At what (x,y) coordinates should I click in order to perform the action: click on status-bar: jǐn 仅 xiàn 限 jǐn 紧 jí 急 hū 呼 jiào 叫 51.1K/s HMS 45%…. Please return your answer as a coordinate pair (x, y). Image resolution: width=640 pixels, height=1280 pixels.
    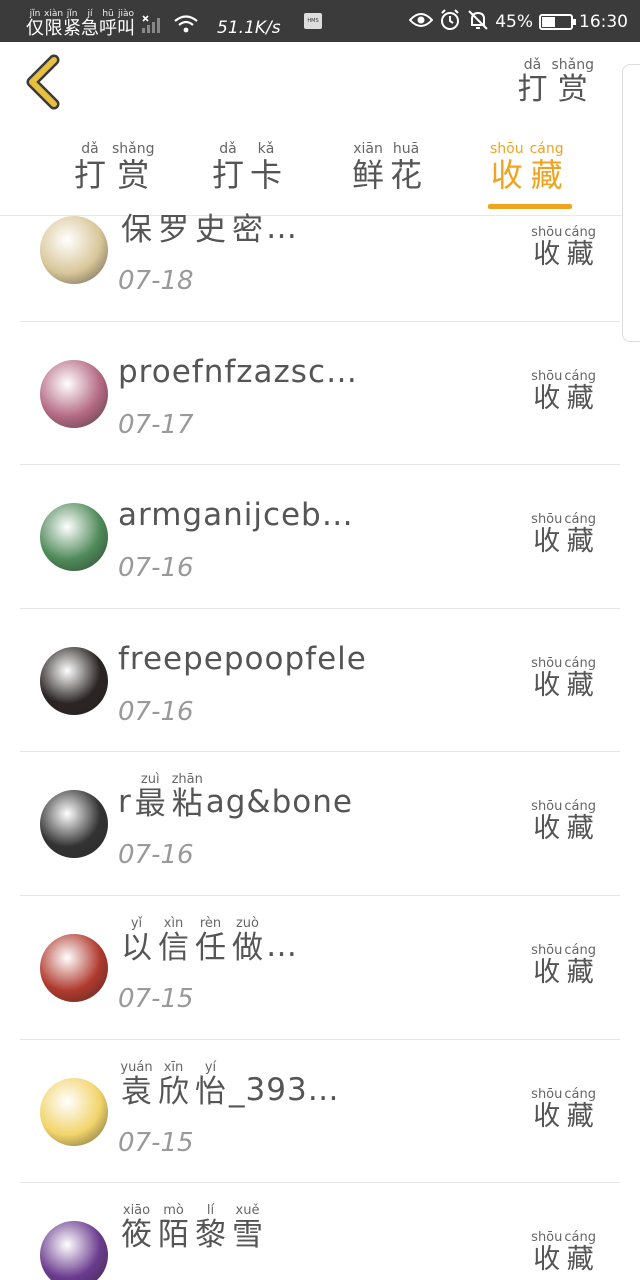
    Looking at the image, I should click on (320, 21).